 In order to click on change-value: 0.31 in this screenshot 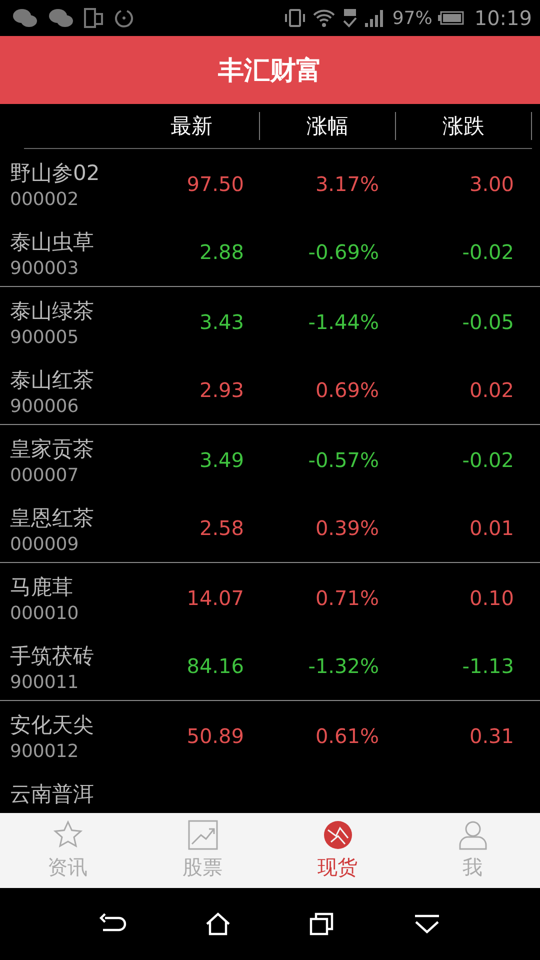, I will do `click(491, 736)`.